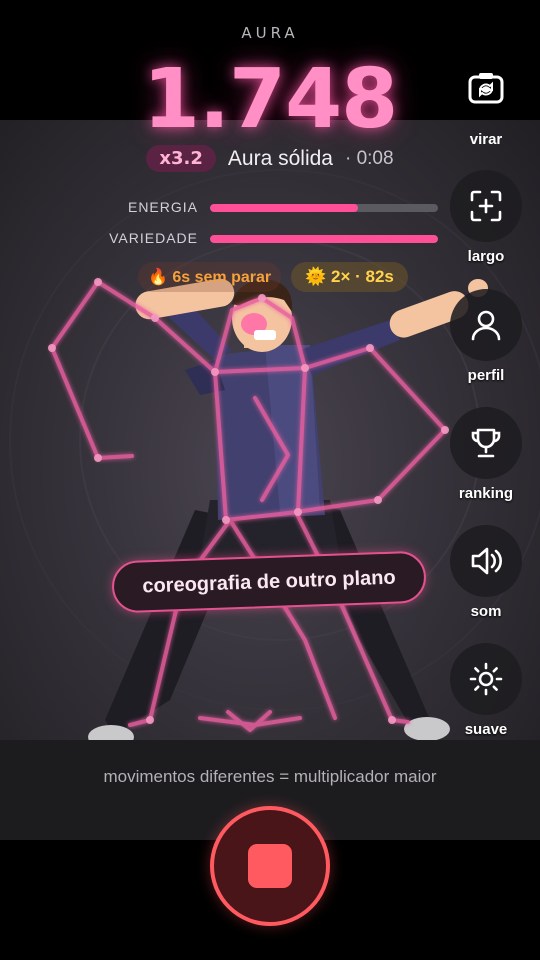 The height and width of the screenshot is (960, 540). I want to click on ranking-label: ranking, so click(486, 493).